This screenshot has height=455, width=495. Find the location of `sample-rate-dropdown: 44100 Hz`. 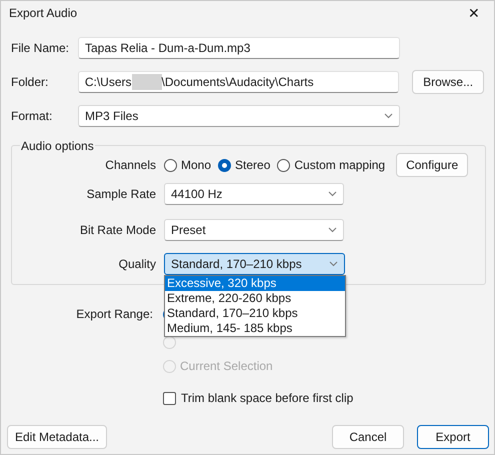

sample-rate-dropdown: 44100 Hz is located at coordinates (254, 194).